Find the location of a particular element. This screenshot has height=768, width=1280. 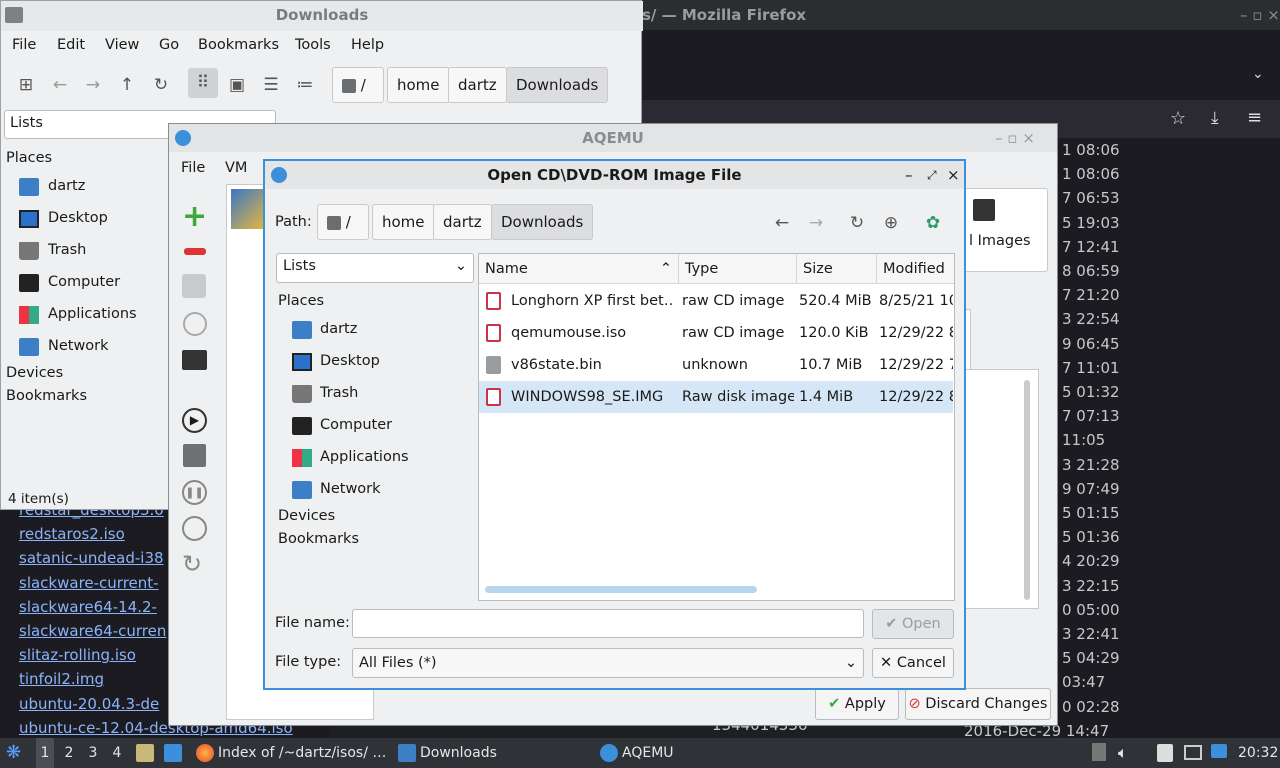

aqemu-menu-file: File is located at coordinates (193, 168).